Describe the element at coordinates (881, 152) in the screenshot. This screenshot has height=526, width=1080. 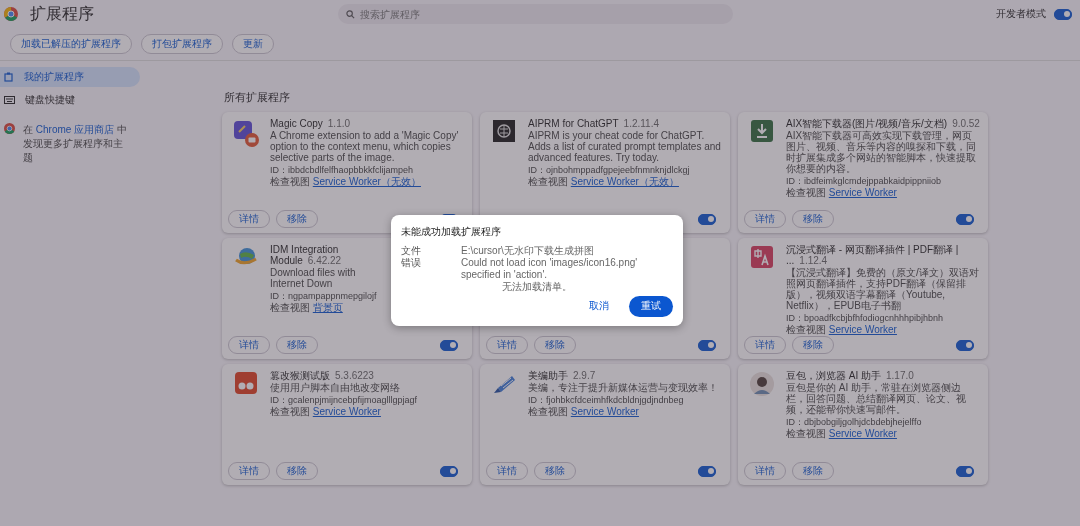
I see `extension-description: AIX智能下载器可高效实现下载管理，网页图片、视频、音乐等内容的嗅探和下载，同时扩展集成多个网站的智能脚本，快速提取你想要的内容。` at that location.